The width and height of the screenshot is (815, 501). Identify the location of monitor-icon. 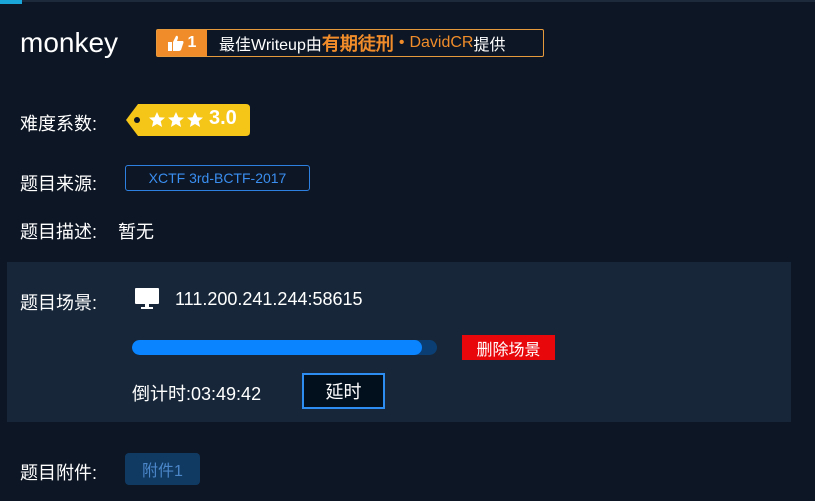
(147, 298).